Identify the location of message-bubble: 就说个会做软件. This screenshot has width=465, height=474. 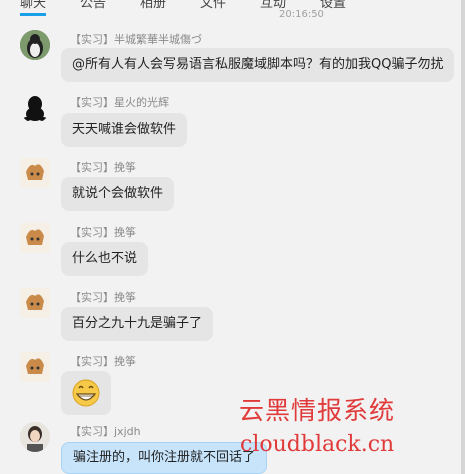
(118, 194).